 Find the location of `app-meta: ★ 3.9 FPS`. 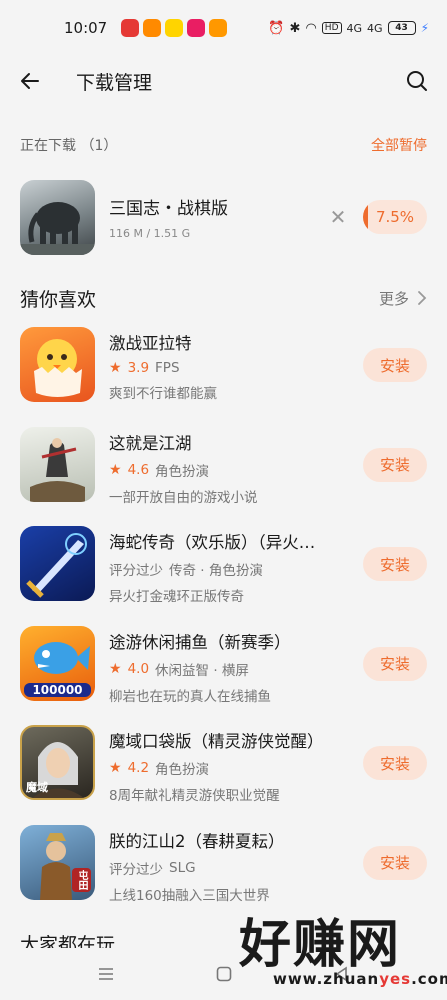

app-meta: ★ 3.9 FPS is located at coordinates (231, 368).